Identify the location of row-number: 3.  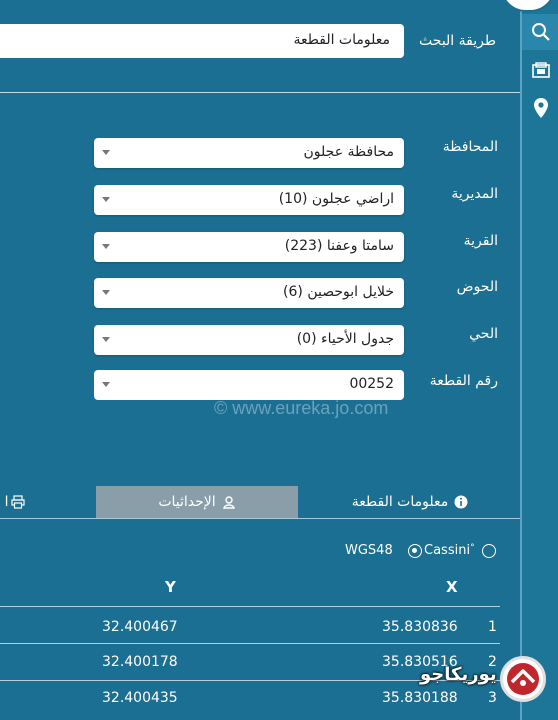
(492, 698).